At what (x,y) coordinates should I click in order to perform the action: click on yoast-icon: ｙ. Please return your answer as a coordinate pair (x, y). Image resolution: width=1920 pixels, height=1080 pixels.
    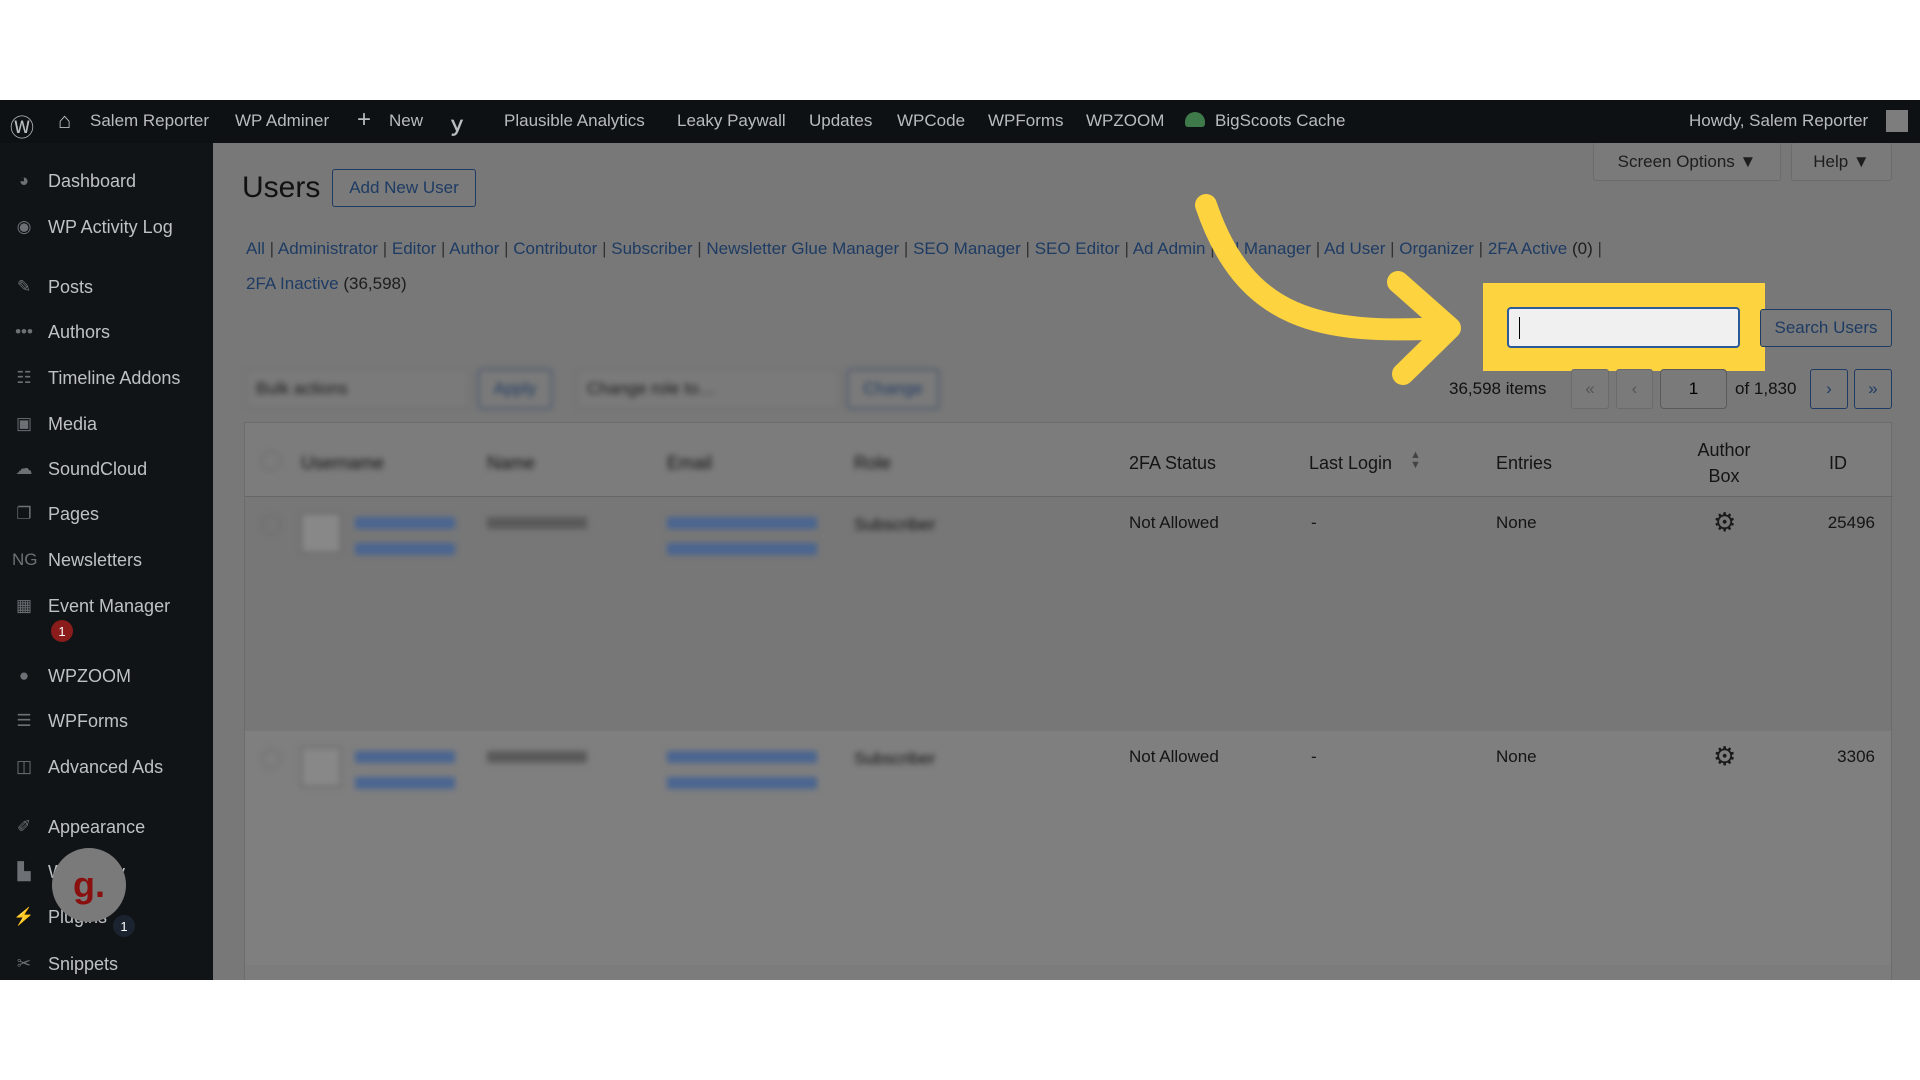
    Looking at the image, I should click on (457, 122).